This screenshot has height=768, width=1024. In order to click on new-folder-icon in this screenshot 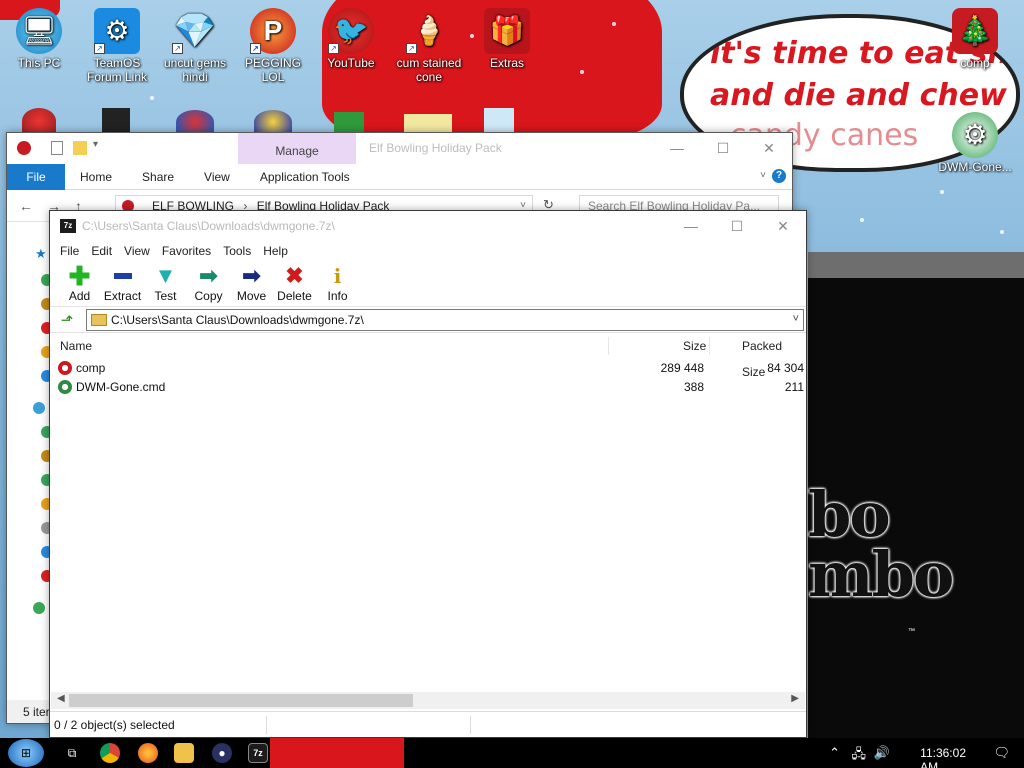, I will do `click(80, 148)`.